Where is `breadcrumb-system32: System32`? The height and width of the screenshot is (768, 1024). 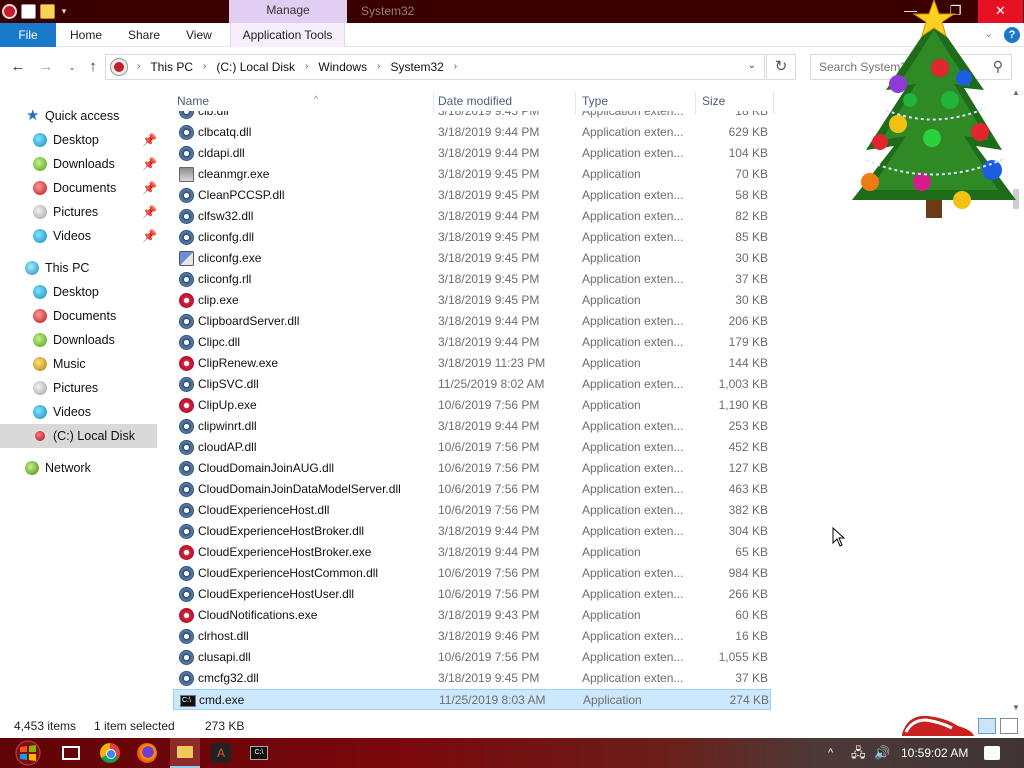 breadcrumb-system32: System32 is located at coordinates (416, 67).